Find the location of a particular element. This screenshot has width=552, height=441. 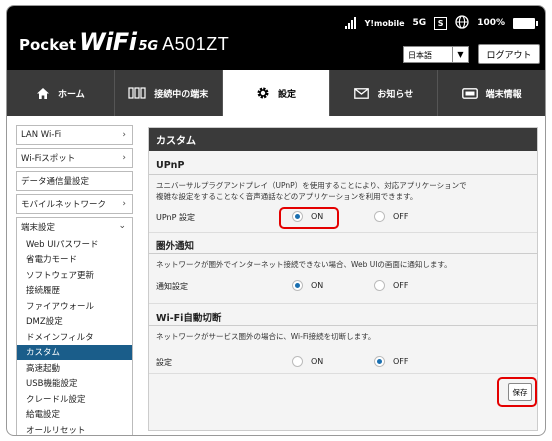

sidebar-item-data-usage: データ通信量設定 is located at coordinates (74, 181).